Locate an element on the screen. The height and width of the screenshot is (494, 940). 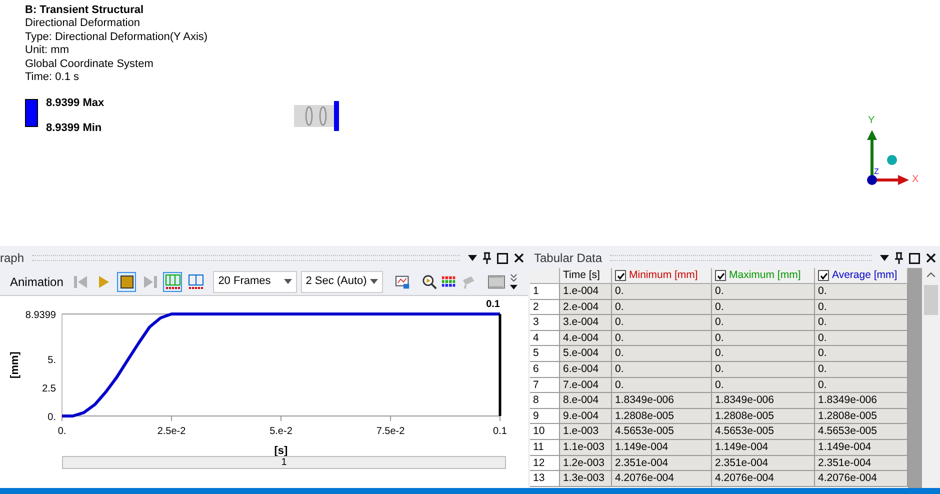
x-tick-label: 0. is located at coordinates (62, 431).